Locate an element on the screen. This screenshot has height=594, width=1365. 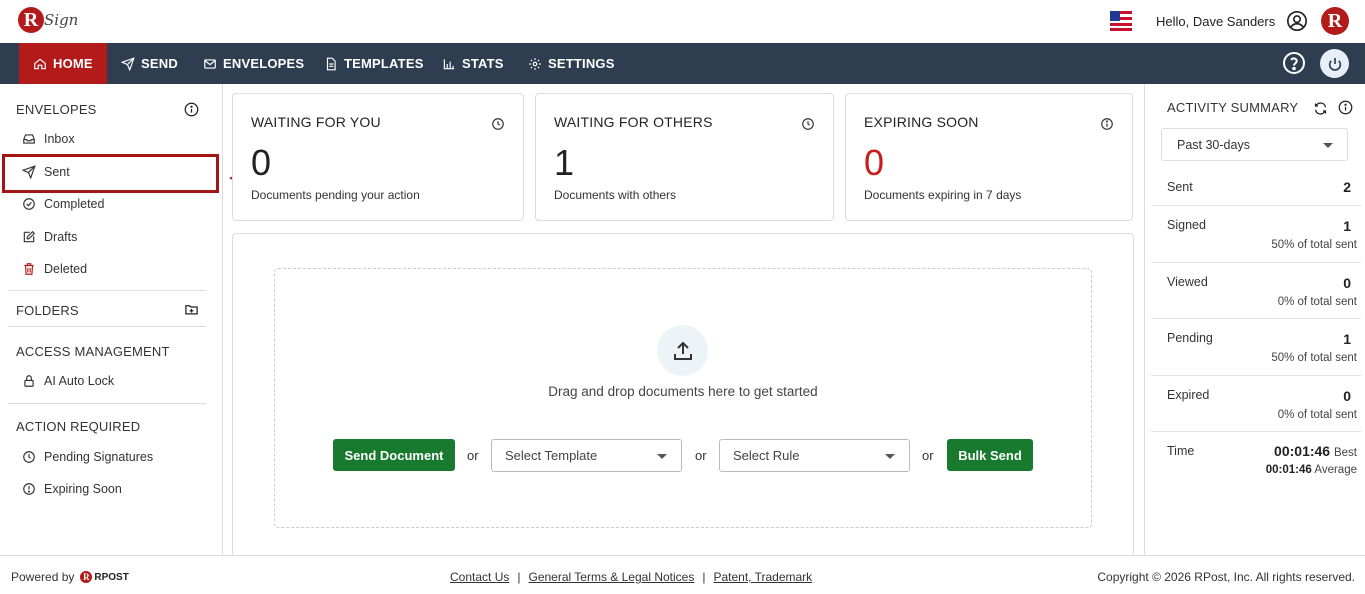
stat-row-viewed: Viewed 0 0% of total sent is located at coordinates (1256, 291).